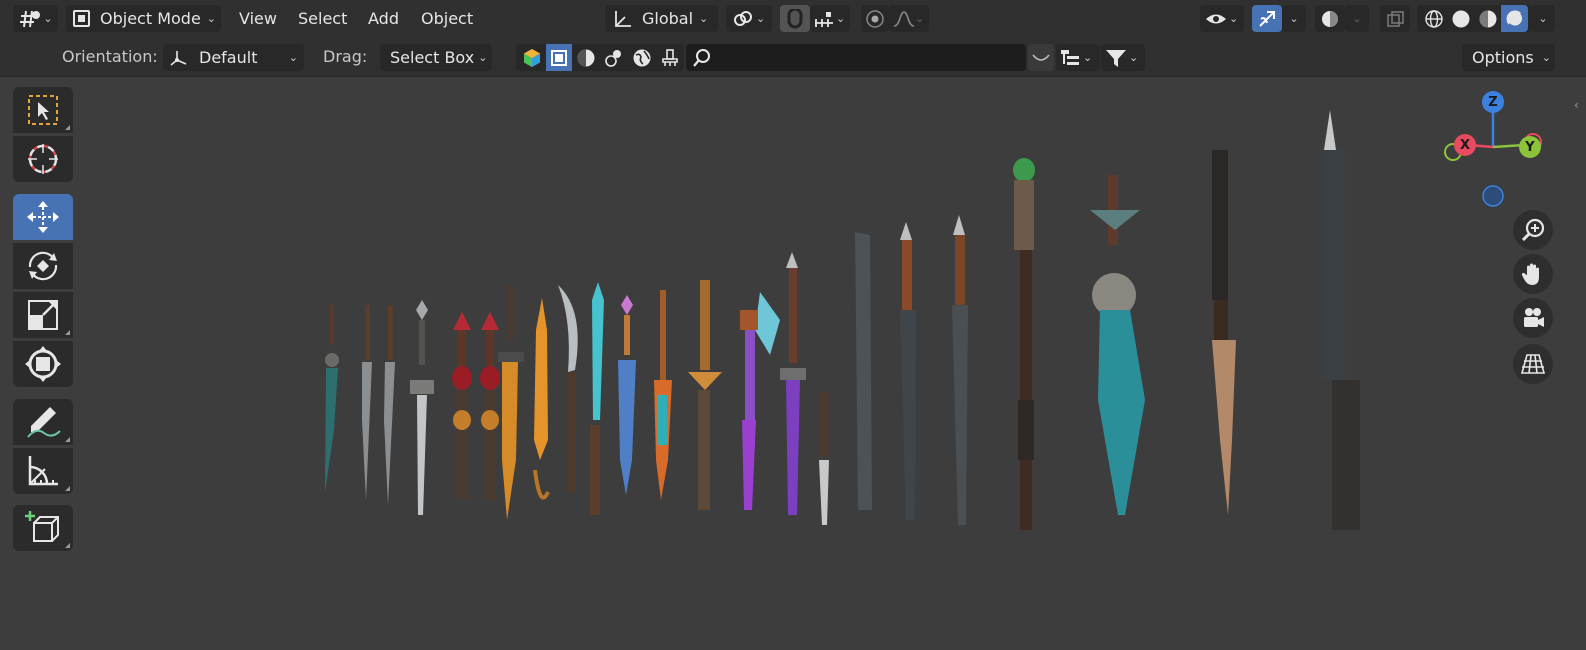 This screenshot has height=650, width=1586. Describe the element at coordinates (1216, 18) in the screenshot. I see `eye-icon` at that location.